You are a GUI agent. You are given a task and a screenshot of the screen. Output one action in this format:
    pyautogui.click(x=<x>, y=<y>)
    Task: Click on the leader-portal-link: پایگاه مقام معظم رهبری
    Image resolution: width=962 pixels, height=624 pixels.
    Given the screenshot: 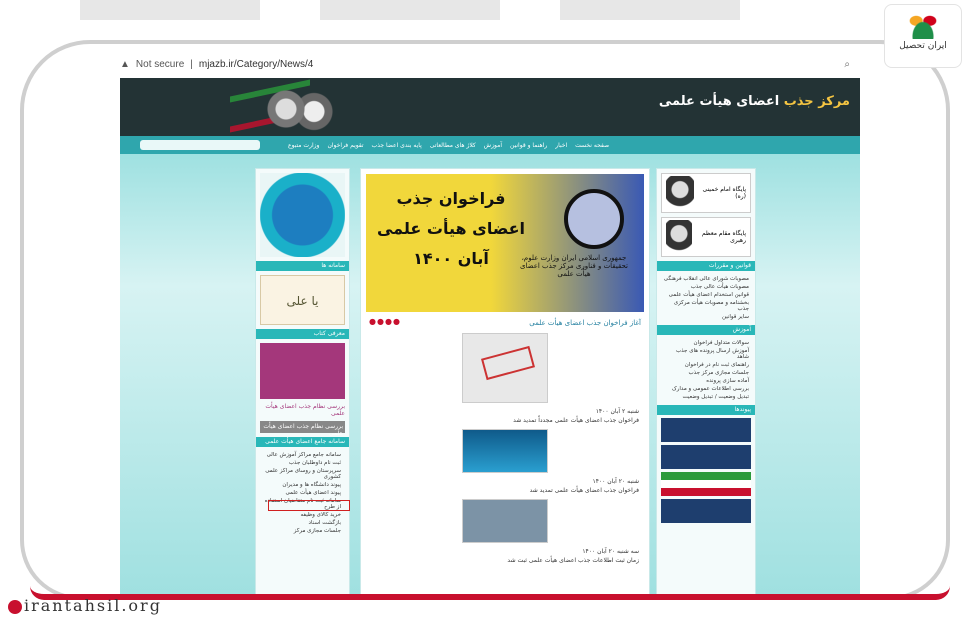 What is the action you would take?
    pyautogui.click(x=706, y=237)
    